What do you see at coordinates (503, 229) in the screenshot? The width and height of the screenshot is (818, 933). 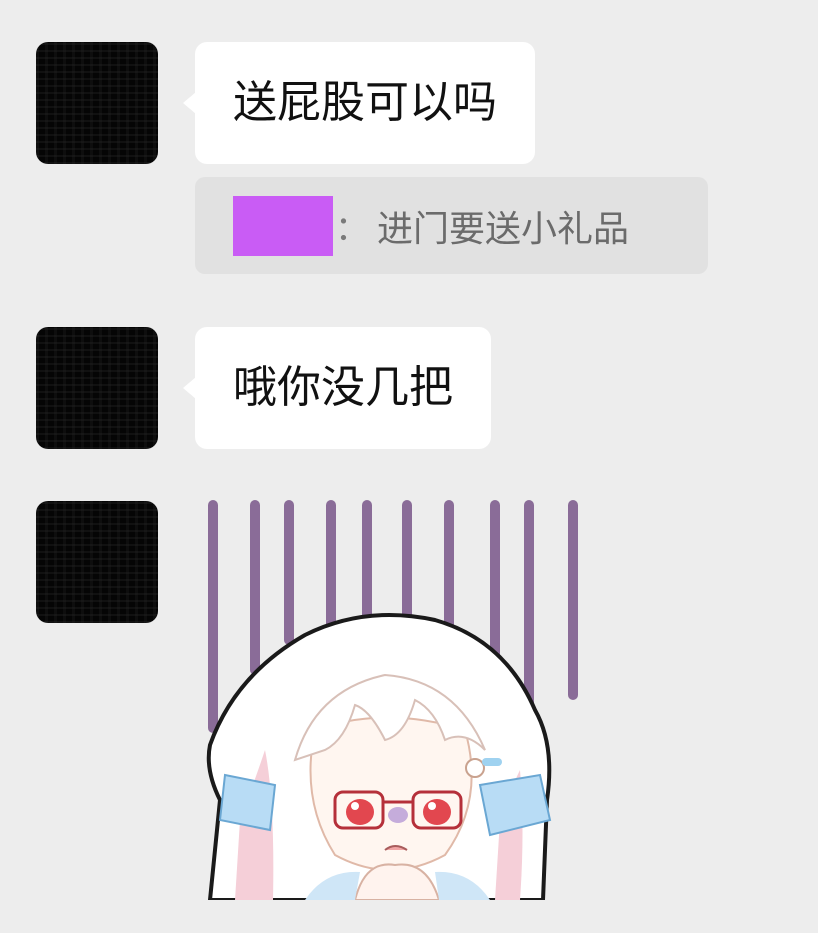 I see `quote-text: 进门要送小礼品` at bounding box center [503, 229].